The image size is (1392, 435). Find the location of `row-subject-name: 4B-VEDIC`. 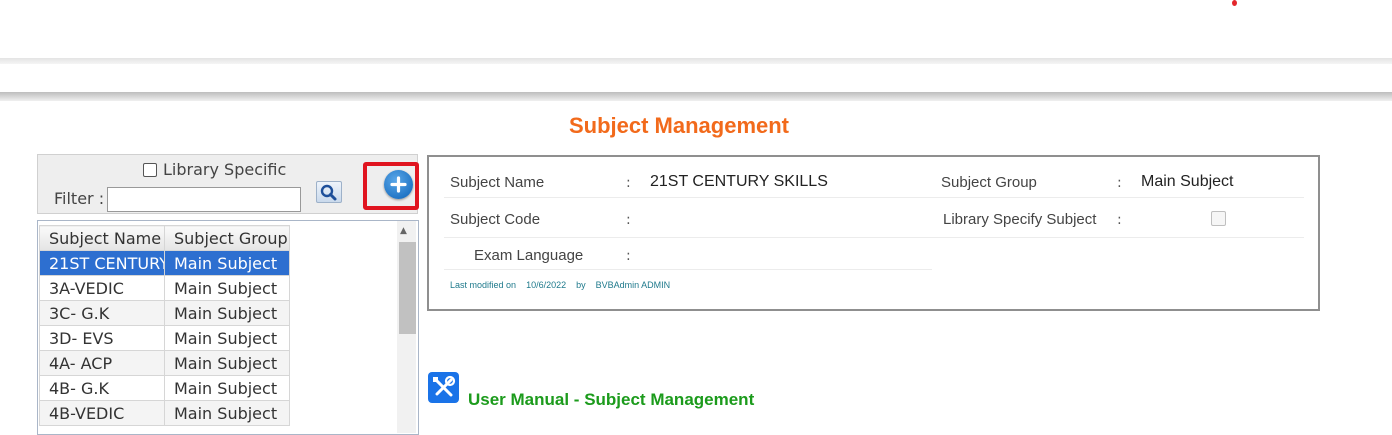

row-subject-name: 4B-VEDIC is located at coordinates (102, 413).